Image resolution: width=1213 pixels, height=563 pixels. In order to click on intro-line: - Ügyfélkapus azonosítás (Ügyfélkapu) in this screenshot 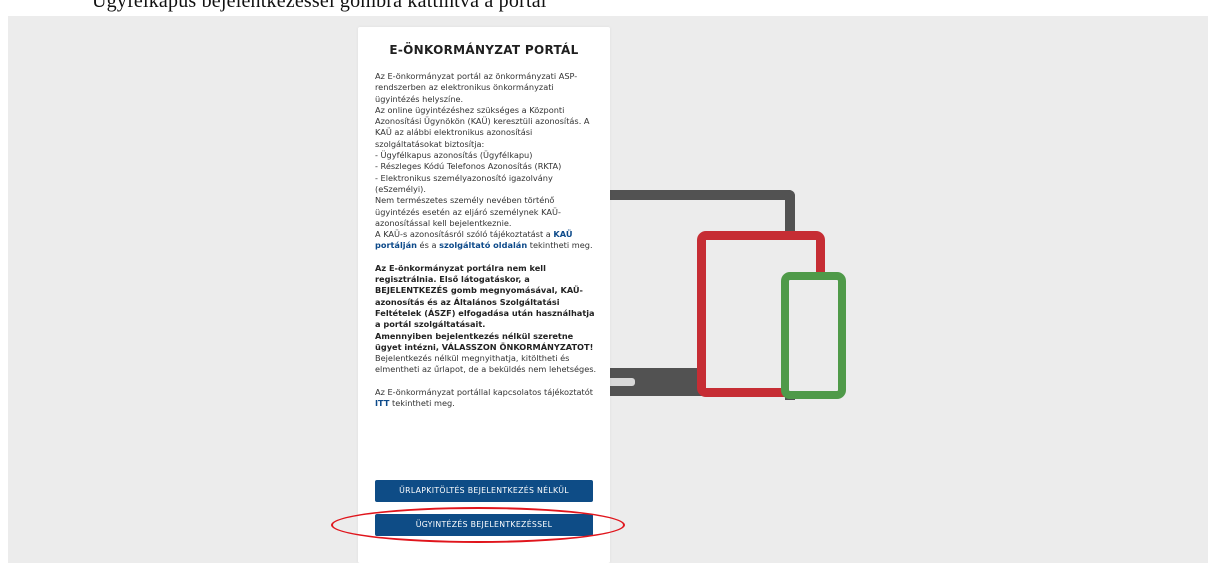, I will do `click(454, 155)`.